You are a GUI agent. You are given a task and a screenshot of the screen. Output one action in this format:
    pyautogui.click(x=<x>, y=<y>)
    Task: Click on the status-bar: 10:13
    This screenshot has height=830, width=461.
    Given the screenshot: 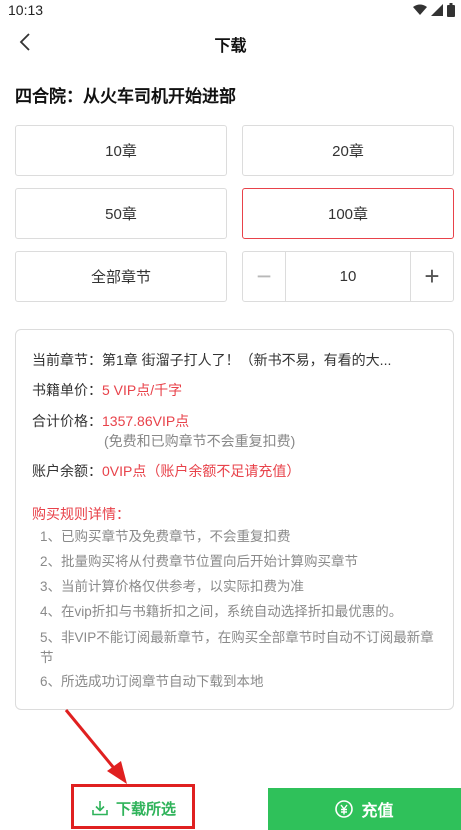 What is the action you would take?
    pyautogui.click(x=230, y=11)
    